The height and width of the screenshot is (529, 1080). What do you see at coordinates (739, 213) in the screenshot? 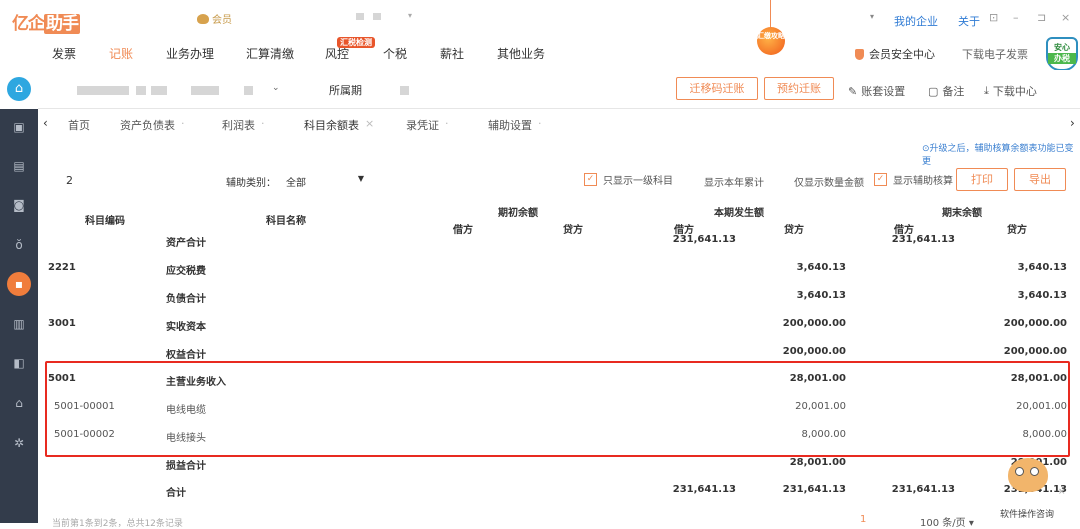
I see `header-current: 本期发生额` at bounding box center [739, 213].